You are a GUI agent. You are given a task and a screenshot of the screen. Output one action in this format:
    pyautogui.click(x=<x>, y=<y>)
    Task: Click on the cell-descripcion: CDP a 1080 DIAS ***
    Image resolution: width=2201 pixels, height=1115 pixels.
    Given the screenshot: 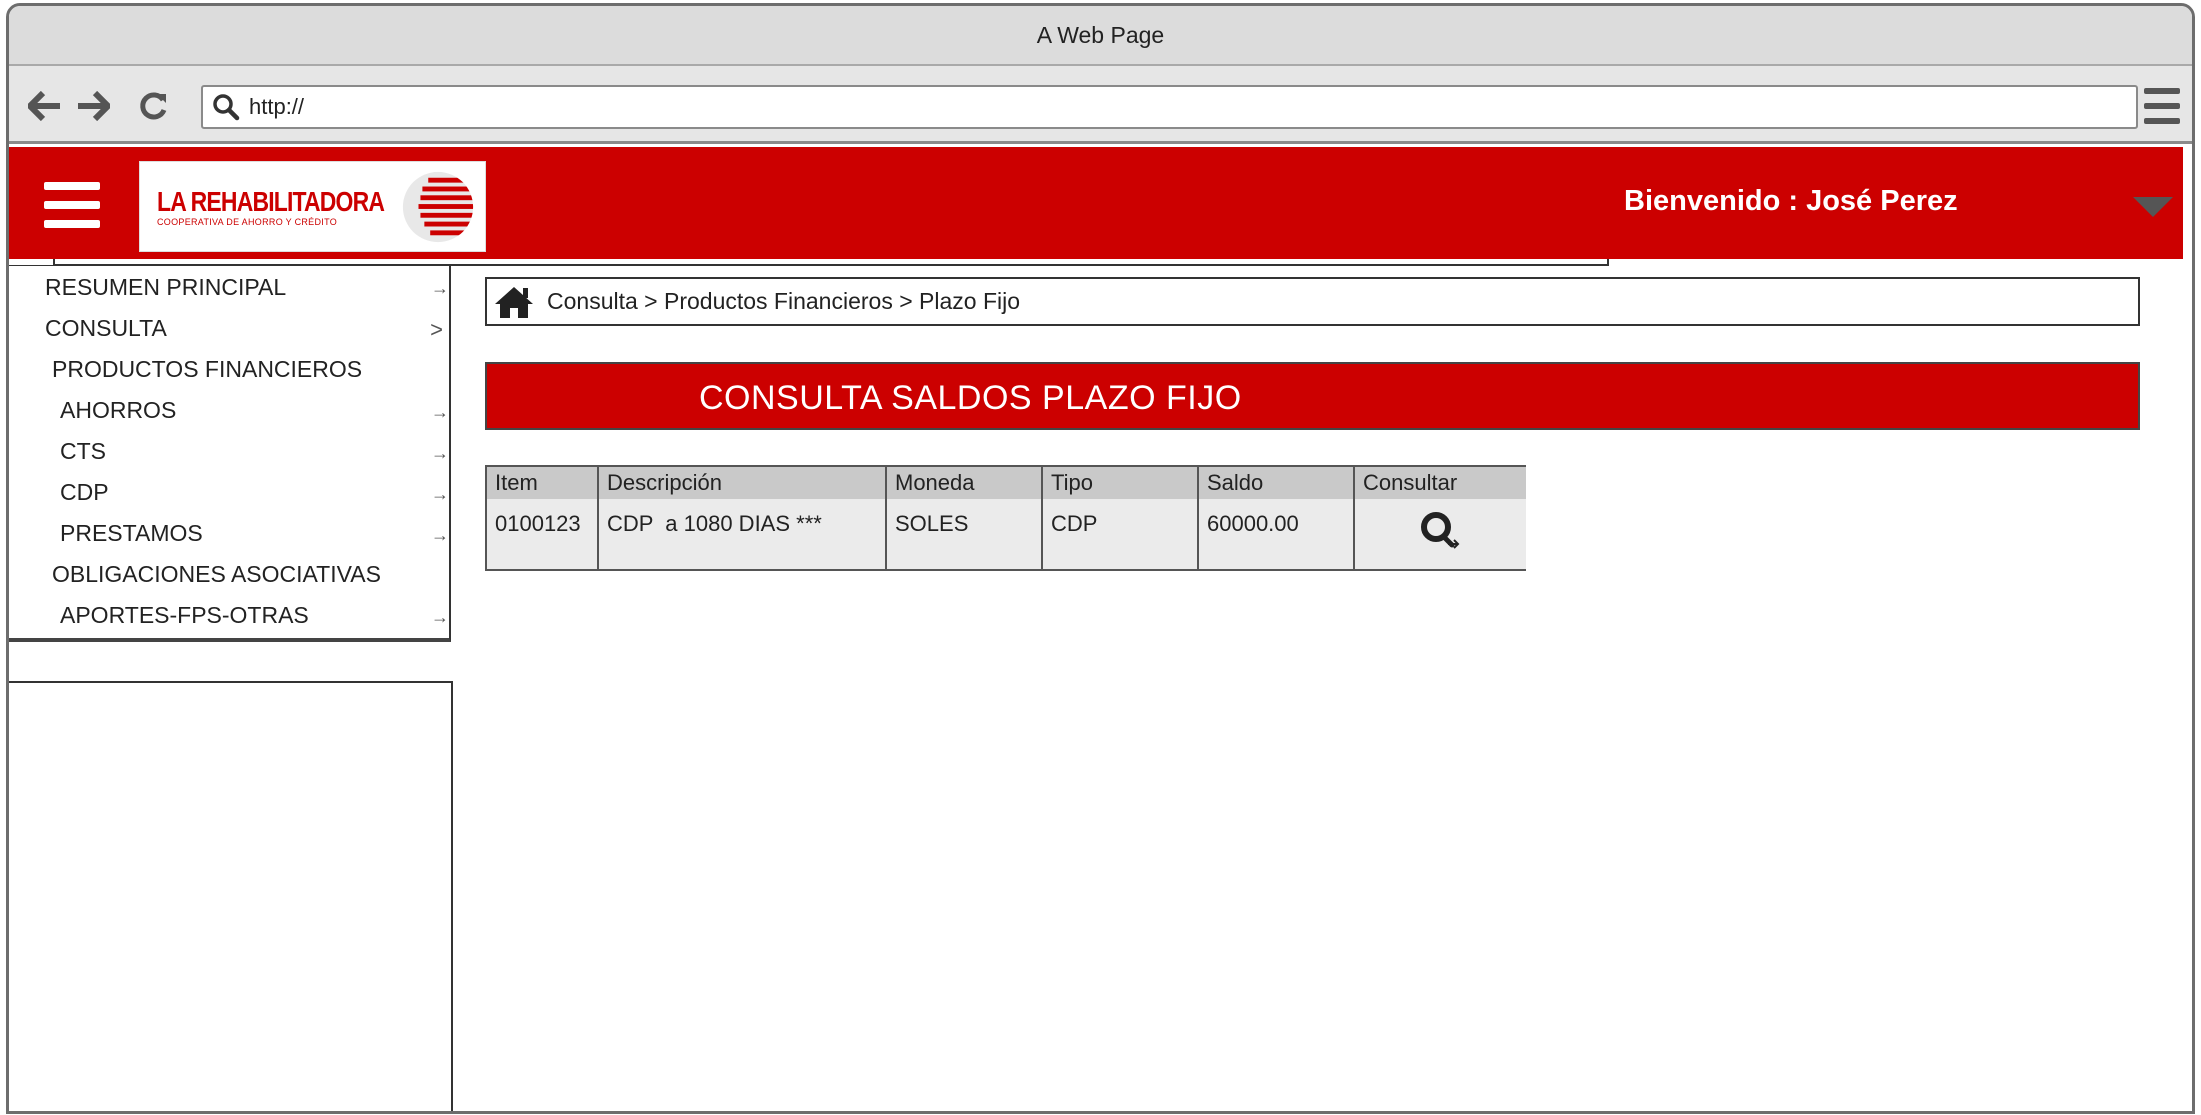 What is the action you would take?
    pyautogui.click(x=742, y=534)
    